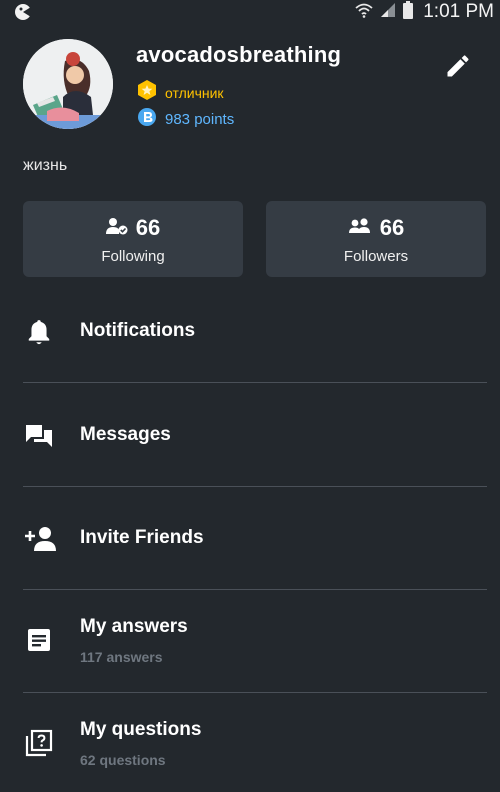 The height and width of the screenshot is (792, 500). Describe the element at coordinates (250, 12) in the screenshot. I see `status-bar: 1:01 PM` at that location.